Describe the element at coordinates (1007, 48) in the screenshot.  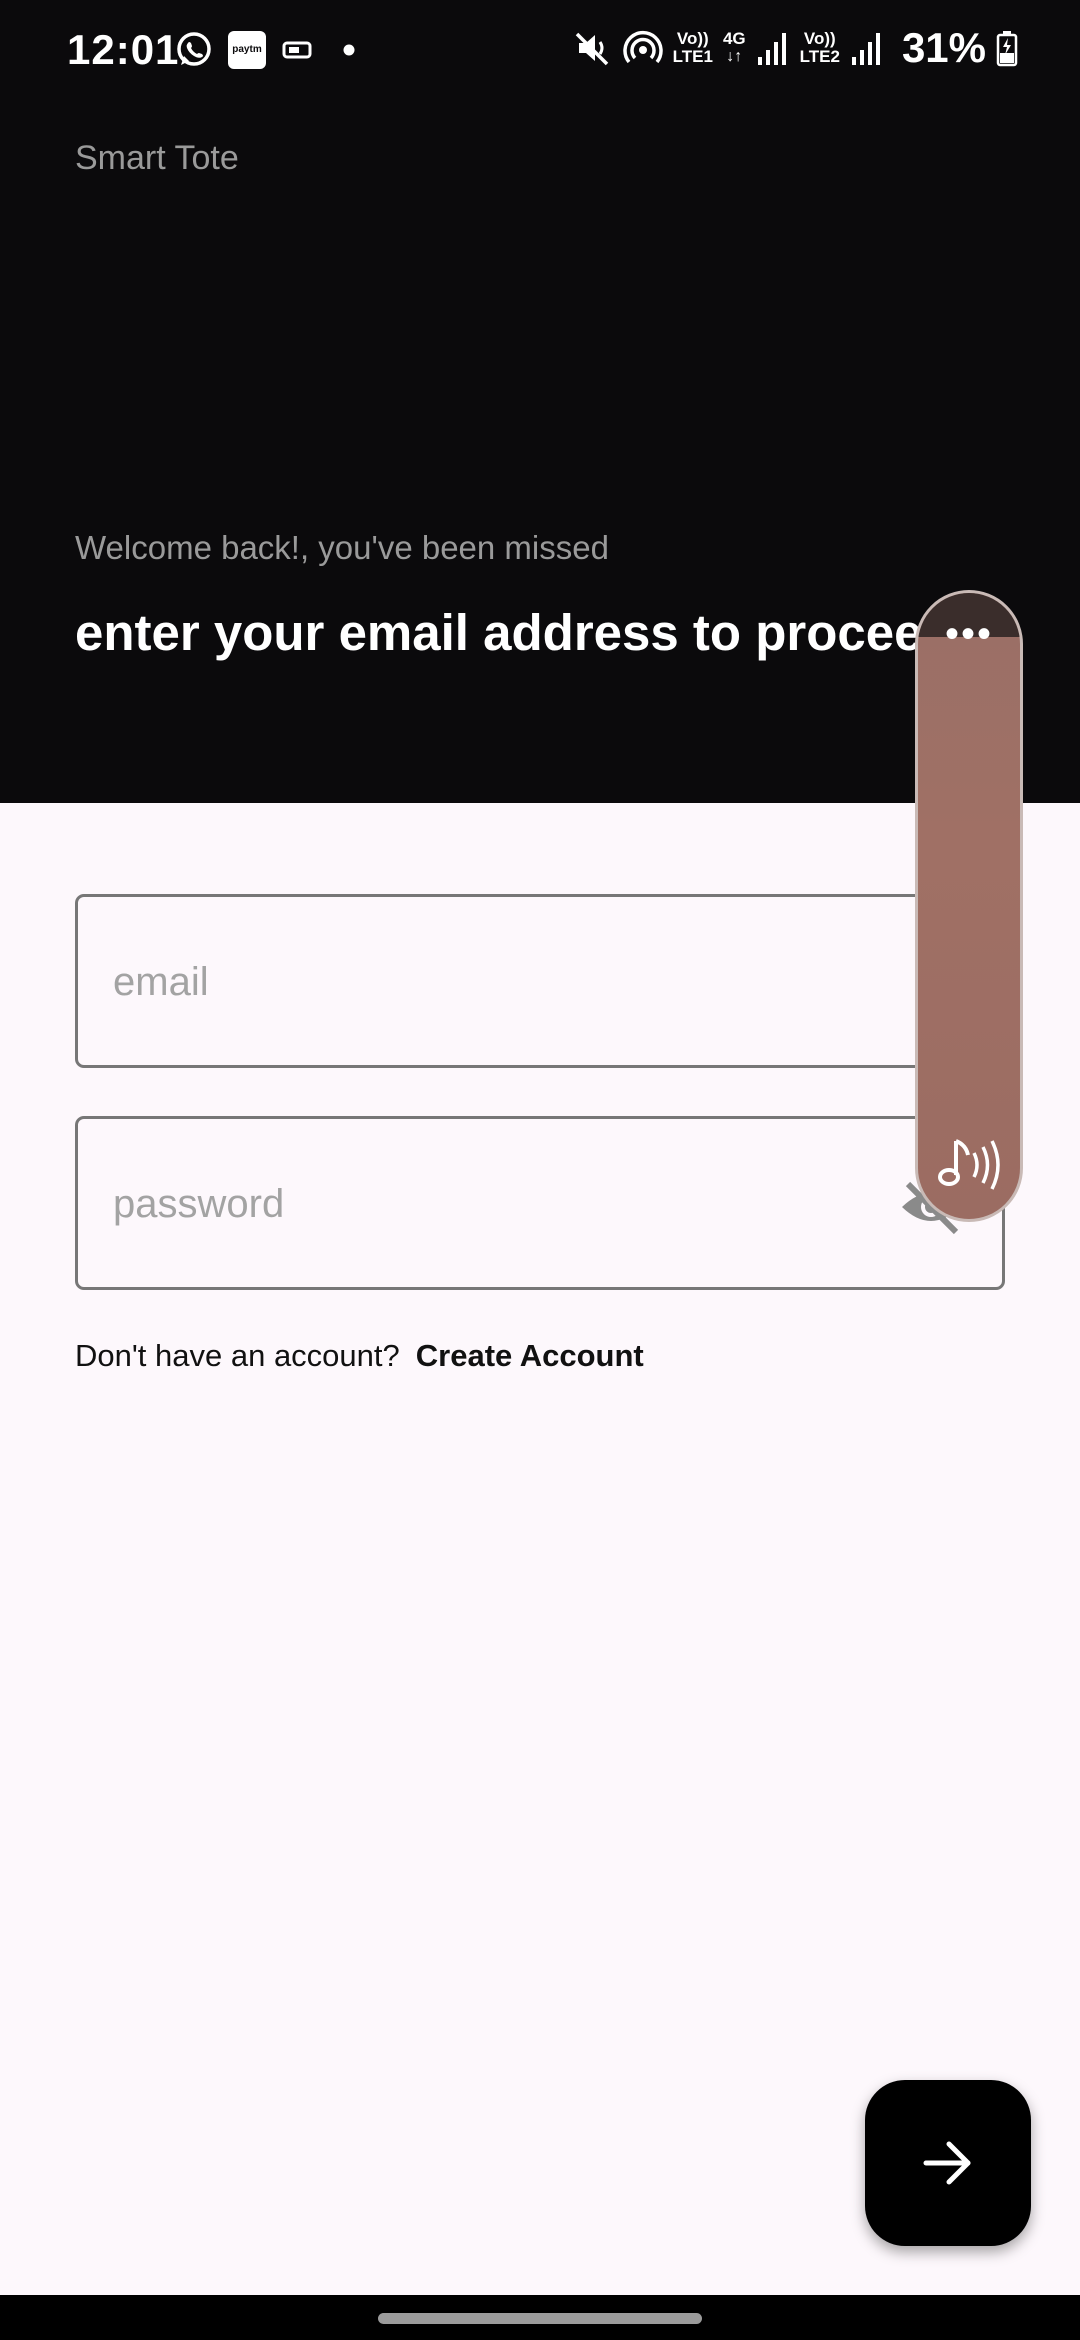
I see `battery-icon` at that location.